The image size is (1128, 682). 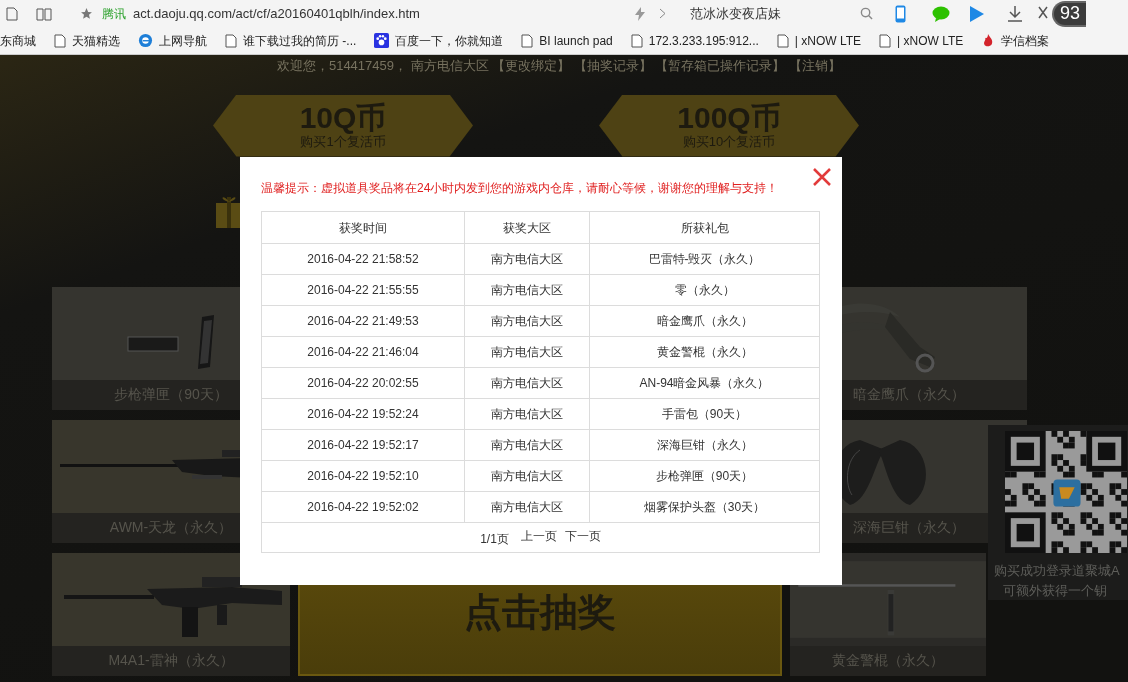 I want to click on table-cell: 2016-04-22 19:52:02, so click(x=363, y=507).